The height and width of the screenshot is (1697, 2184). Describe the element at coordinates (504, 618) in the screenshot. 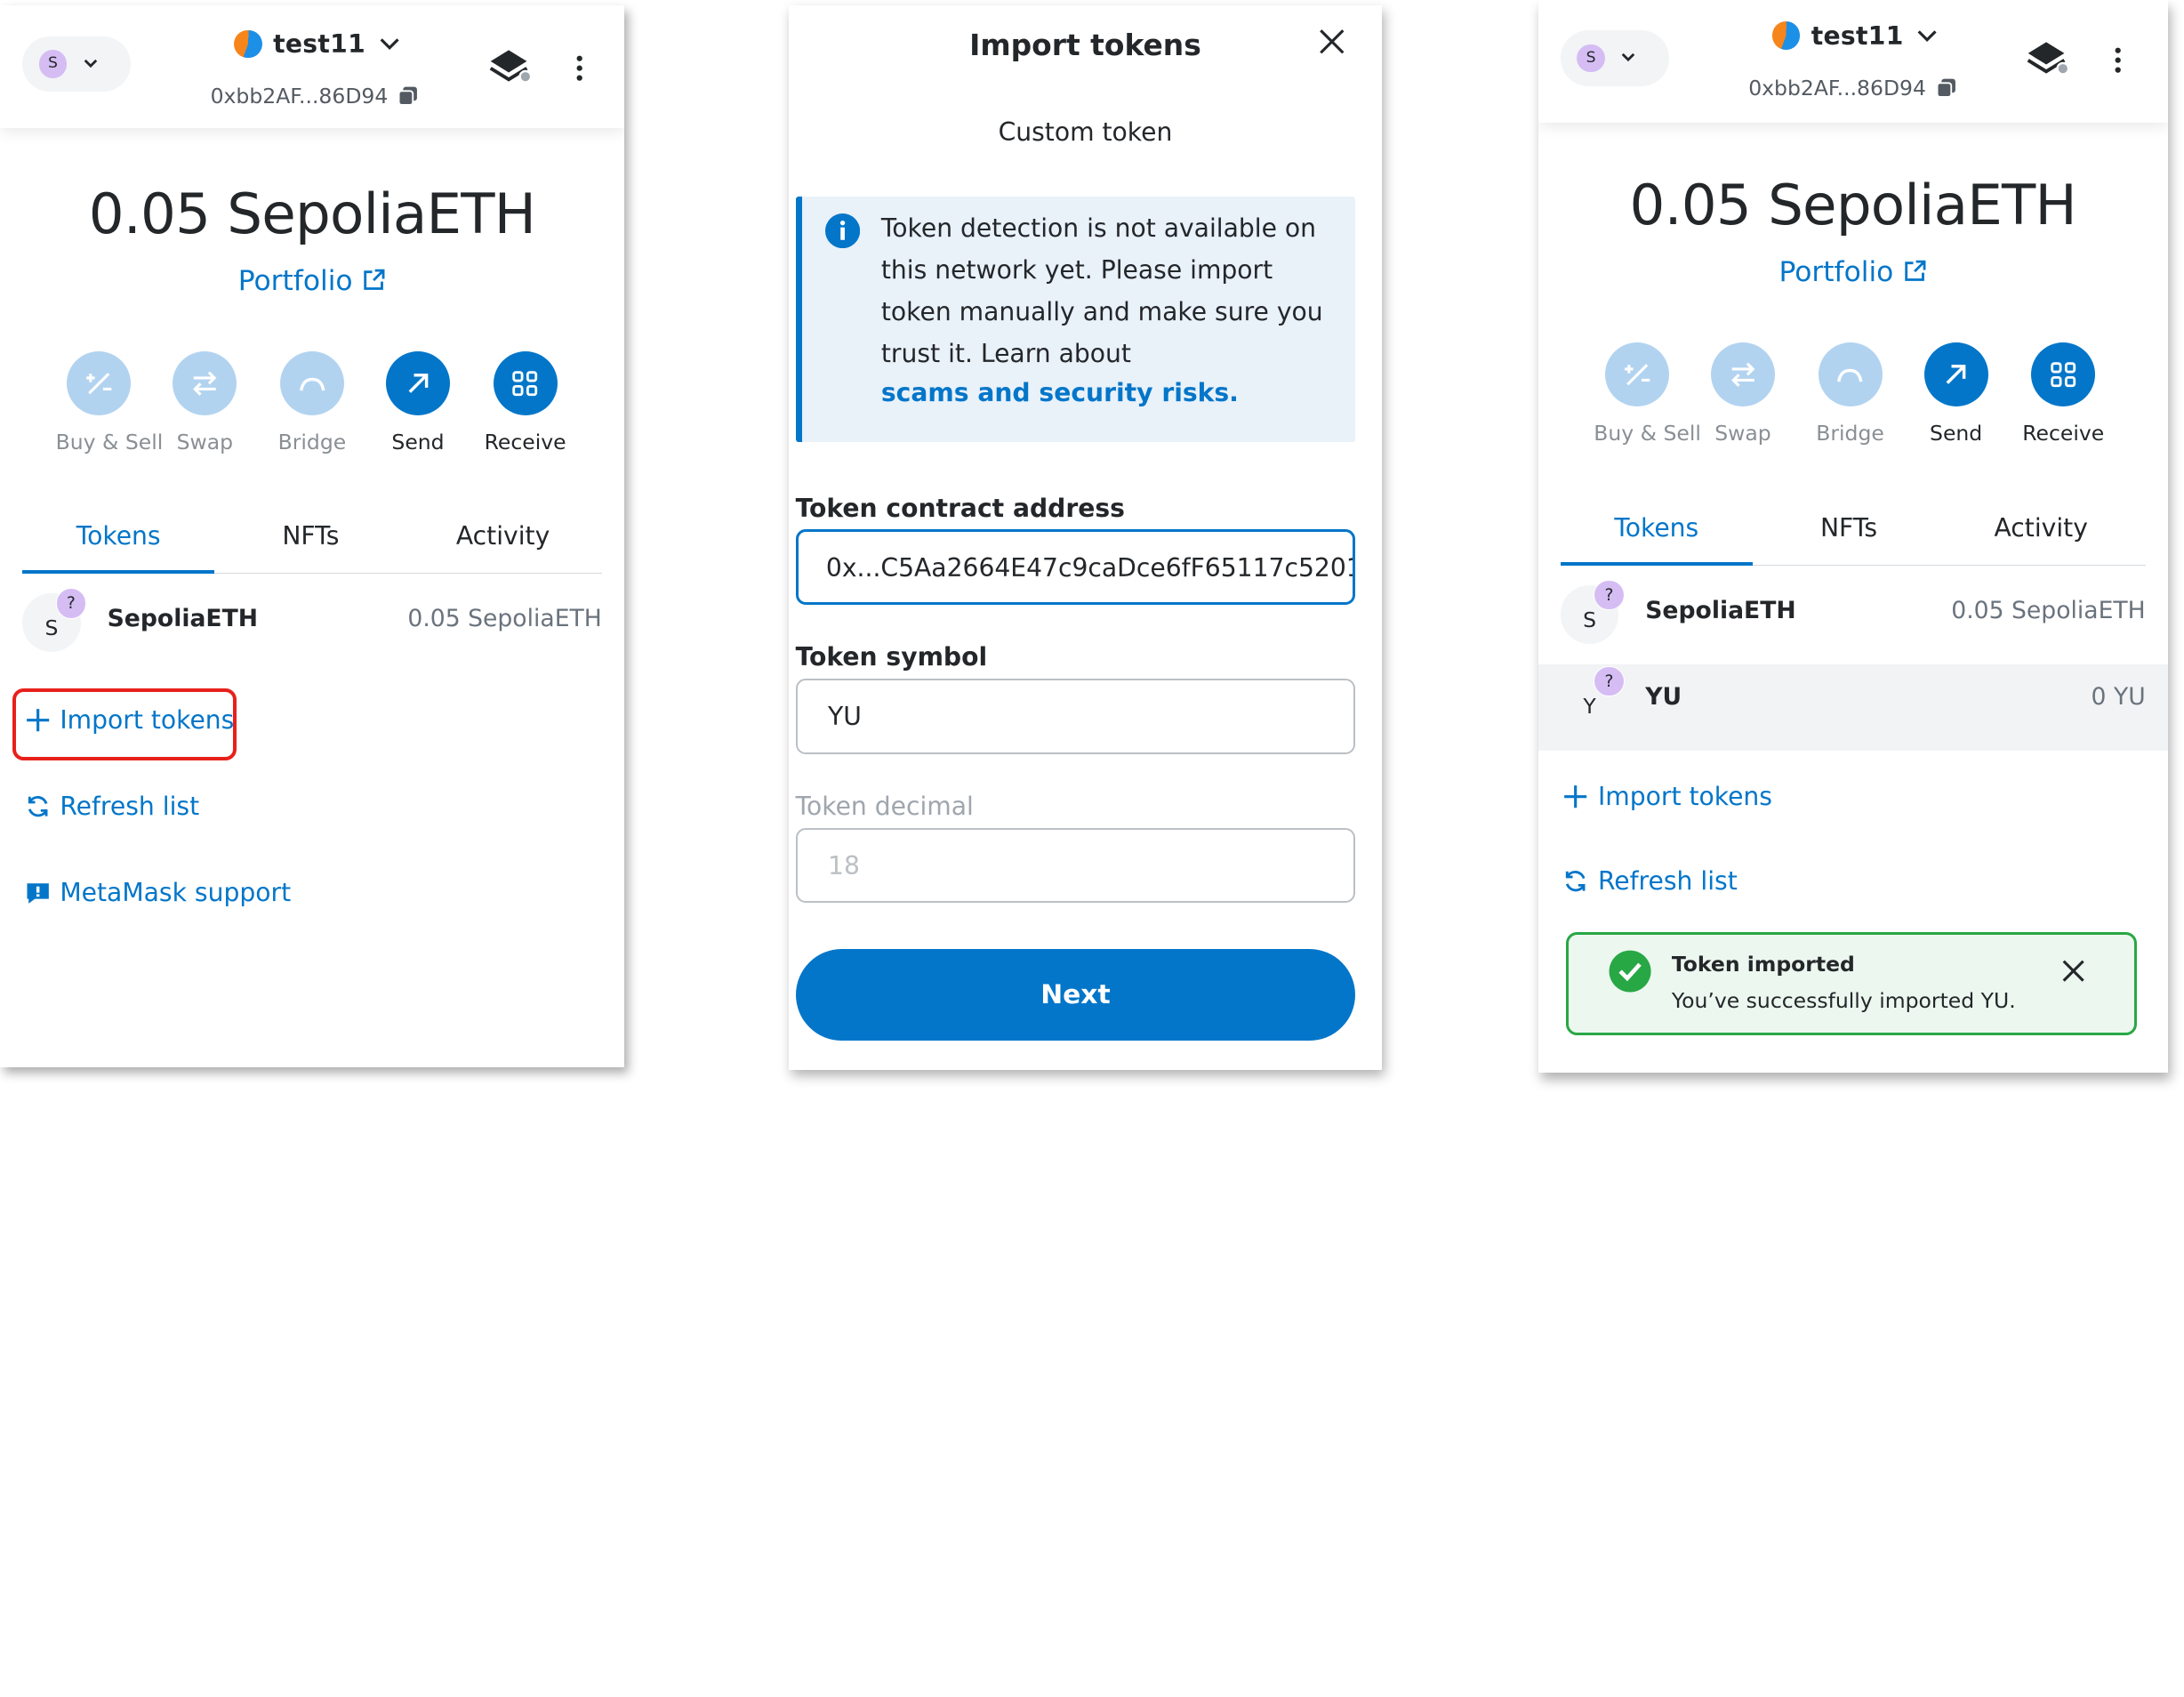

I see `token-balance: 0.05 SepoliaETH` at that location.